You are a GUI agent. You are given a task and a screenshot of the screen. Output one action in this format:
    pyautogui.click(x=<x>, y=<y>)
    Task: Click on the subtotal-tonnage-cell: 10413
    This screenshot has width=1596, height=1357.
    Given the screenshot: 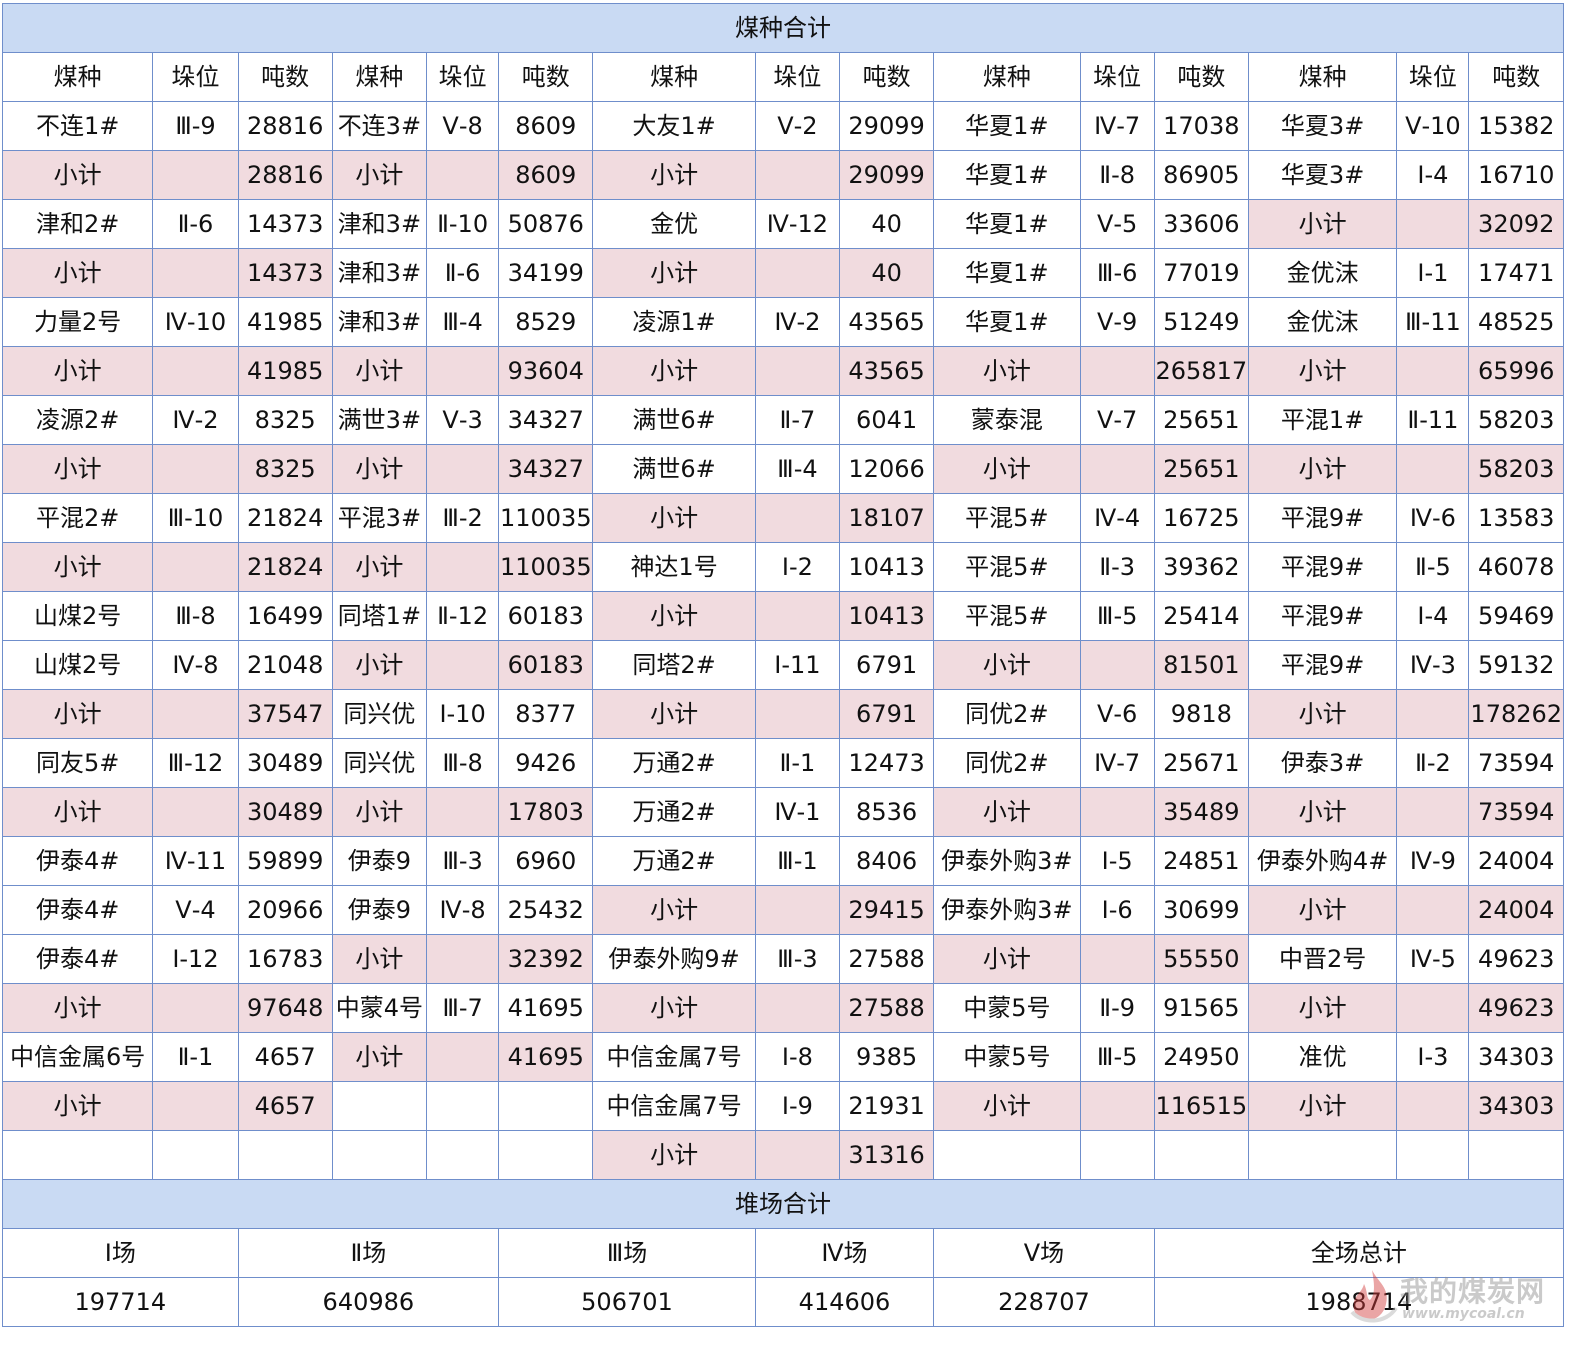 What is the action you would take?
    pyautogui.click(x=886, y=616)
    